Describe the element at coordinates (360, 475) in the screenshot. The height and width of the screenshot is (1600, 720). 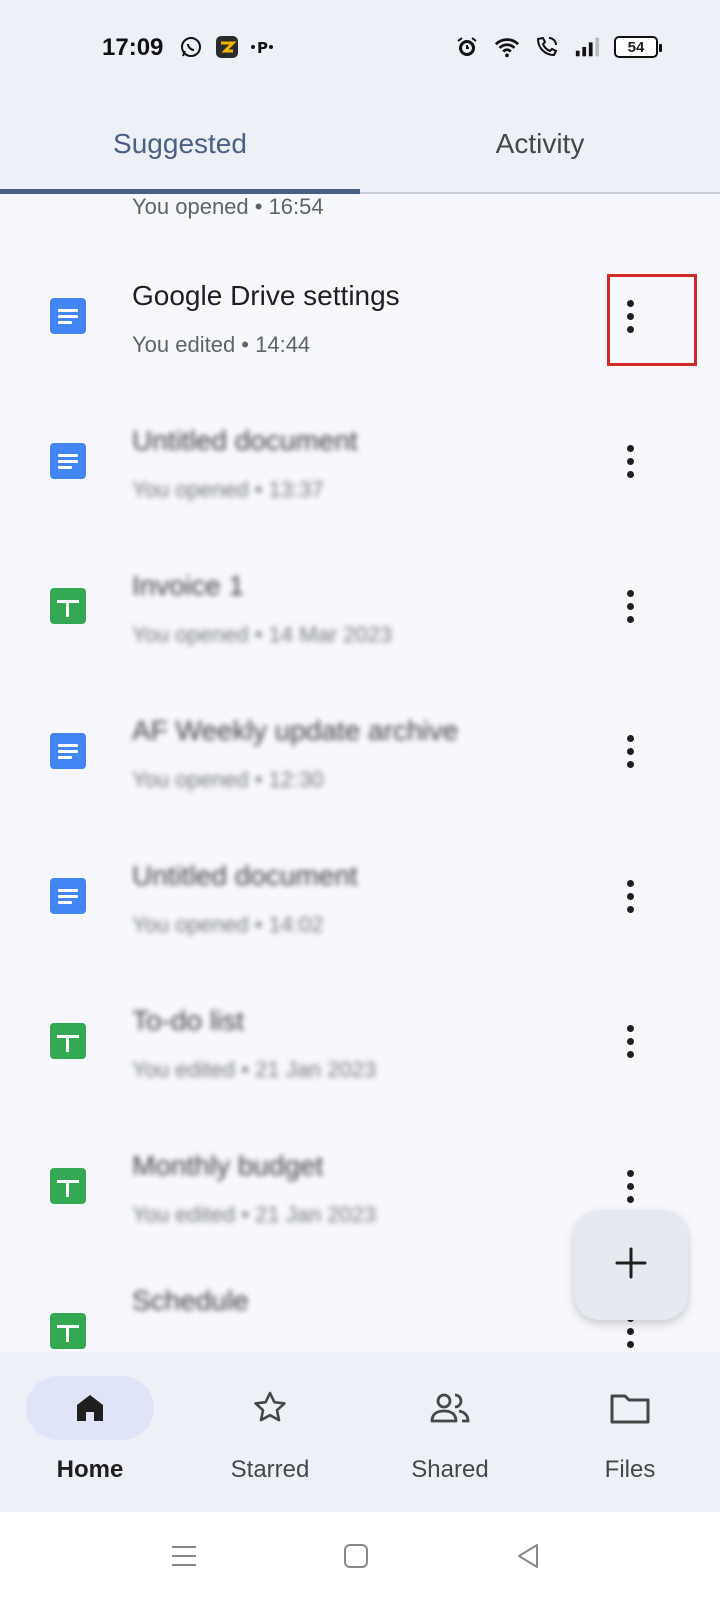
I see `file-row: Untitled document You opened • 13:37` at that location.